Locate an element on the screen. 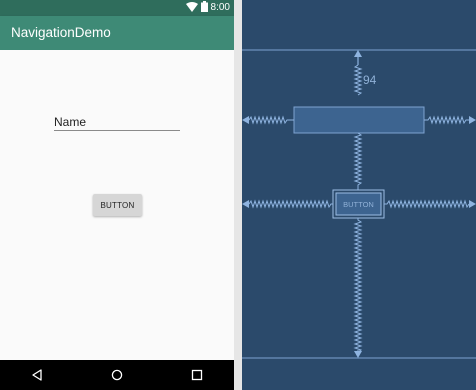 This screenshot has height=390, width=476. edittext-button-constraint is located at coordinates (358, 161).